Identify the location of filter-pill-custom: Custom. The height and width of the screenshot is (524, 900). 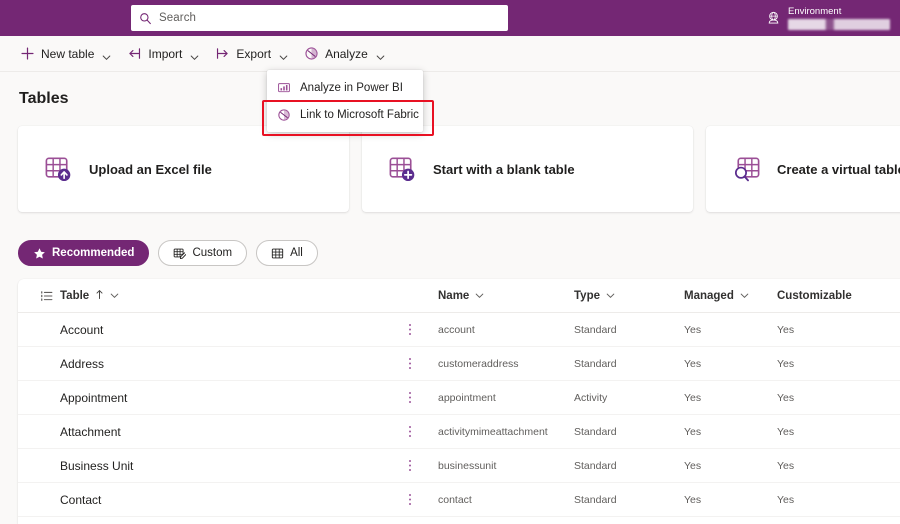
(203, 253).